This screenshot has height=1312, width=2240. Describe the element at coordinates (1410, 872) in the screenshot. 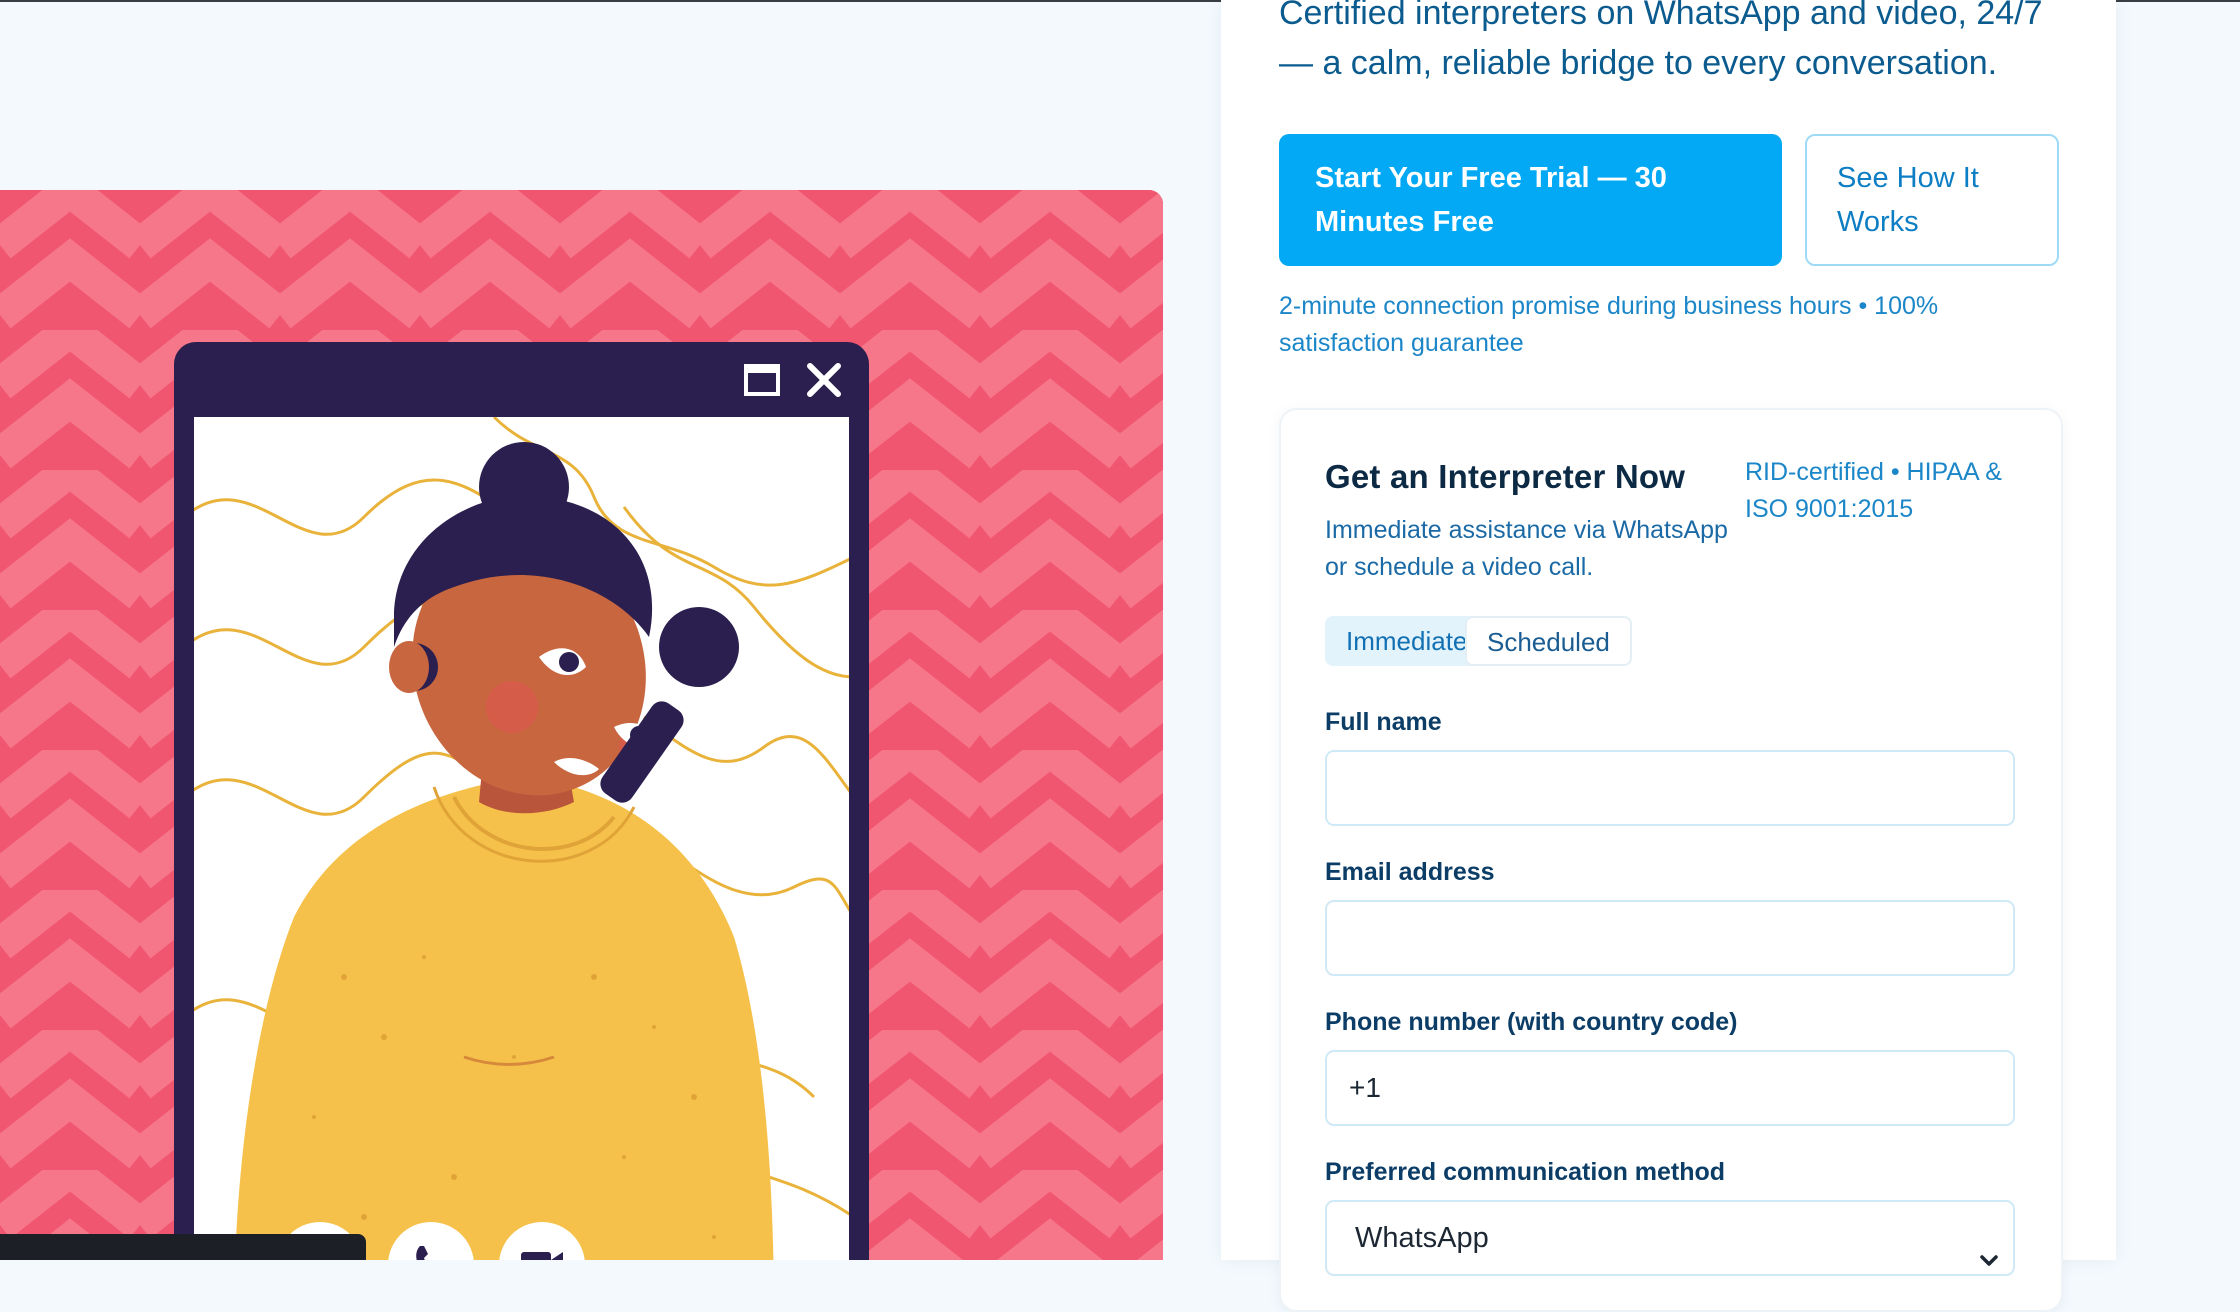

I see `email-label: Email address` at that location.